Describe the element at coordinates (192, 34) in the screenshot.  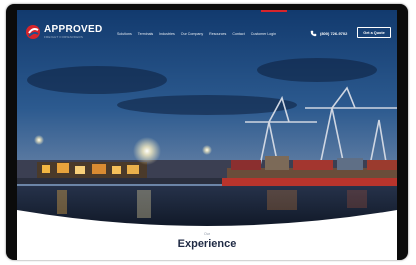
I see `nav-item-our-company: Our Company` at that location.